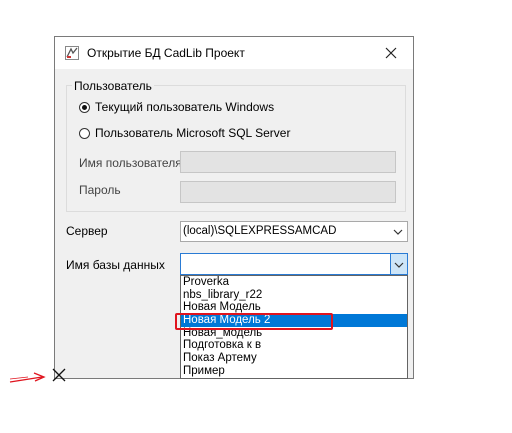 This screenshot has width=512, height=433. I want to click on user-group-legend: Пользователь, so click(113, 86).